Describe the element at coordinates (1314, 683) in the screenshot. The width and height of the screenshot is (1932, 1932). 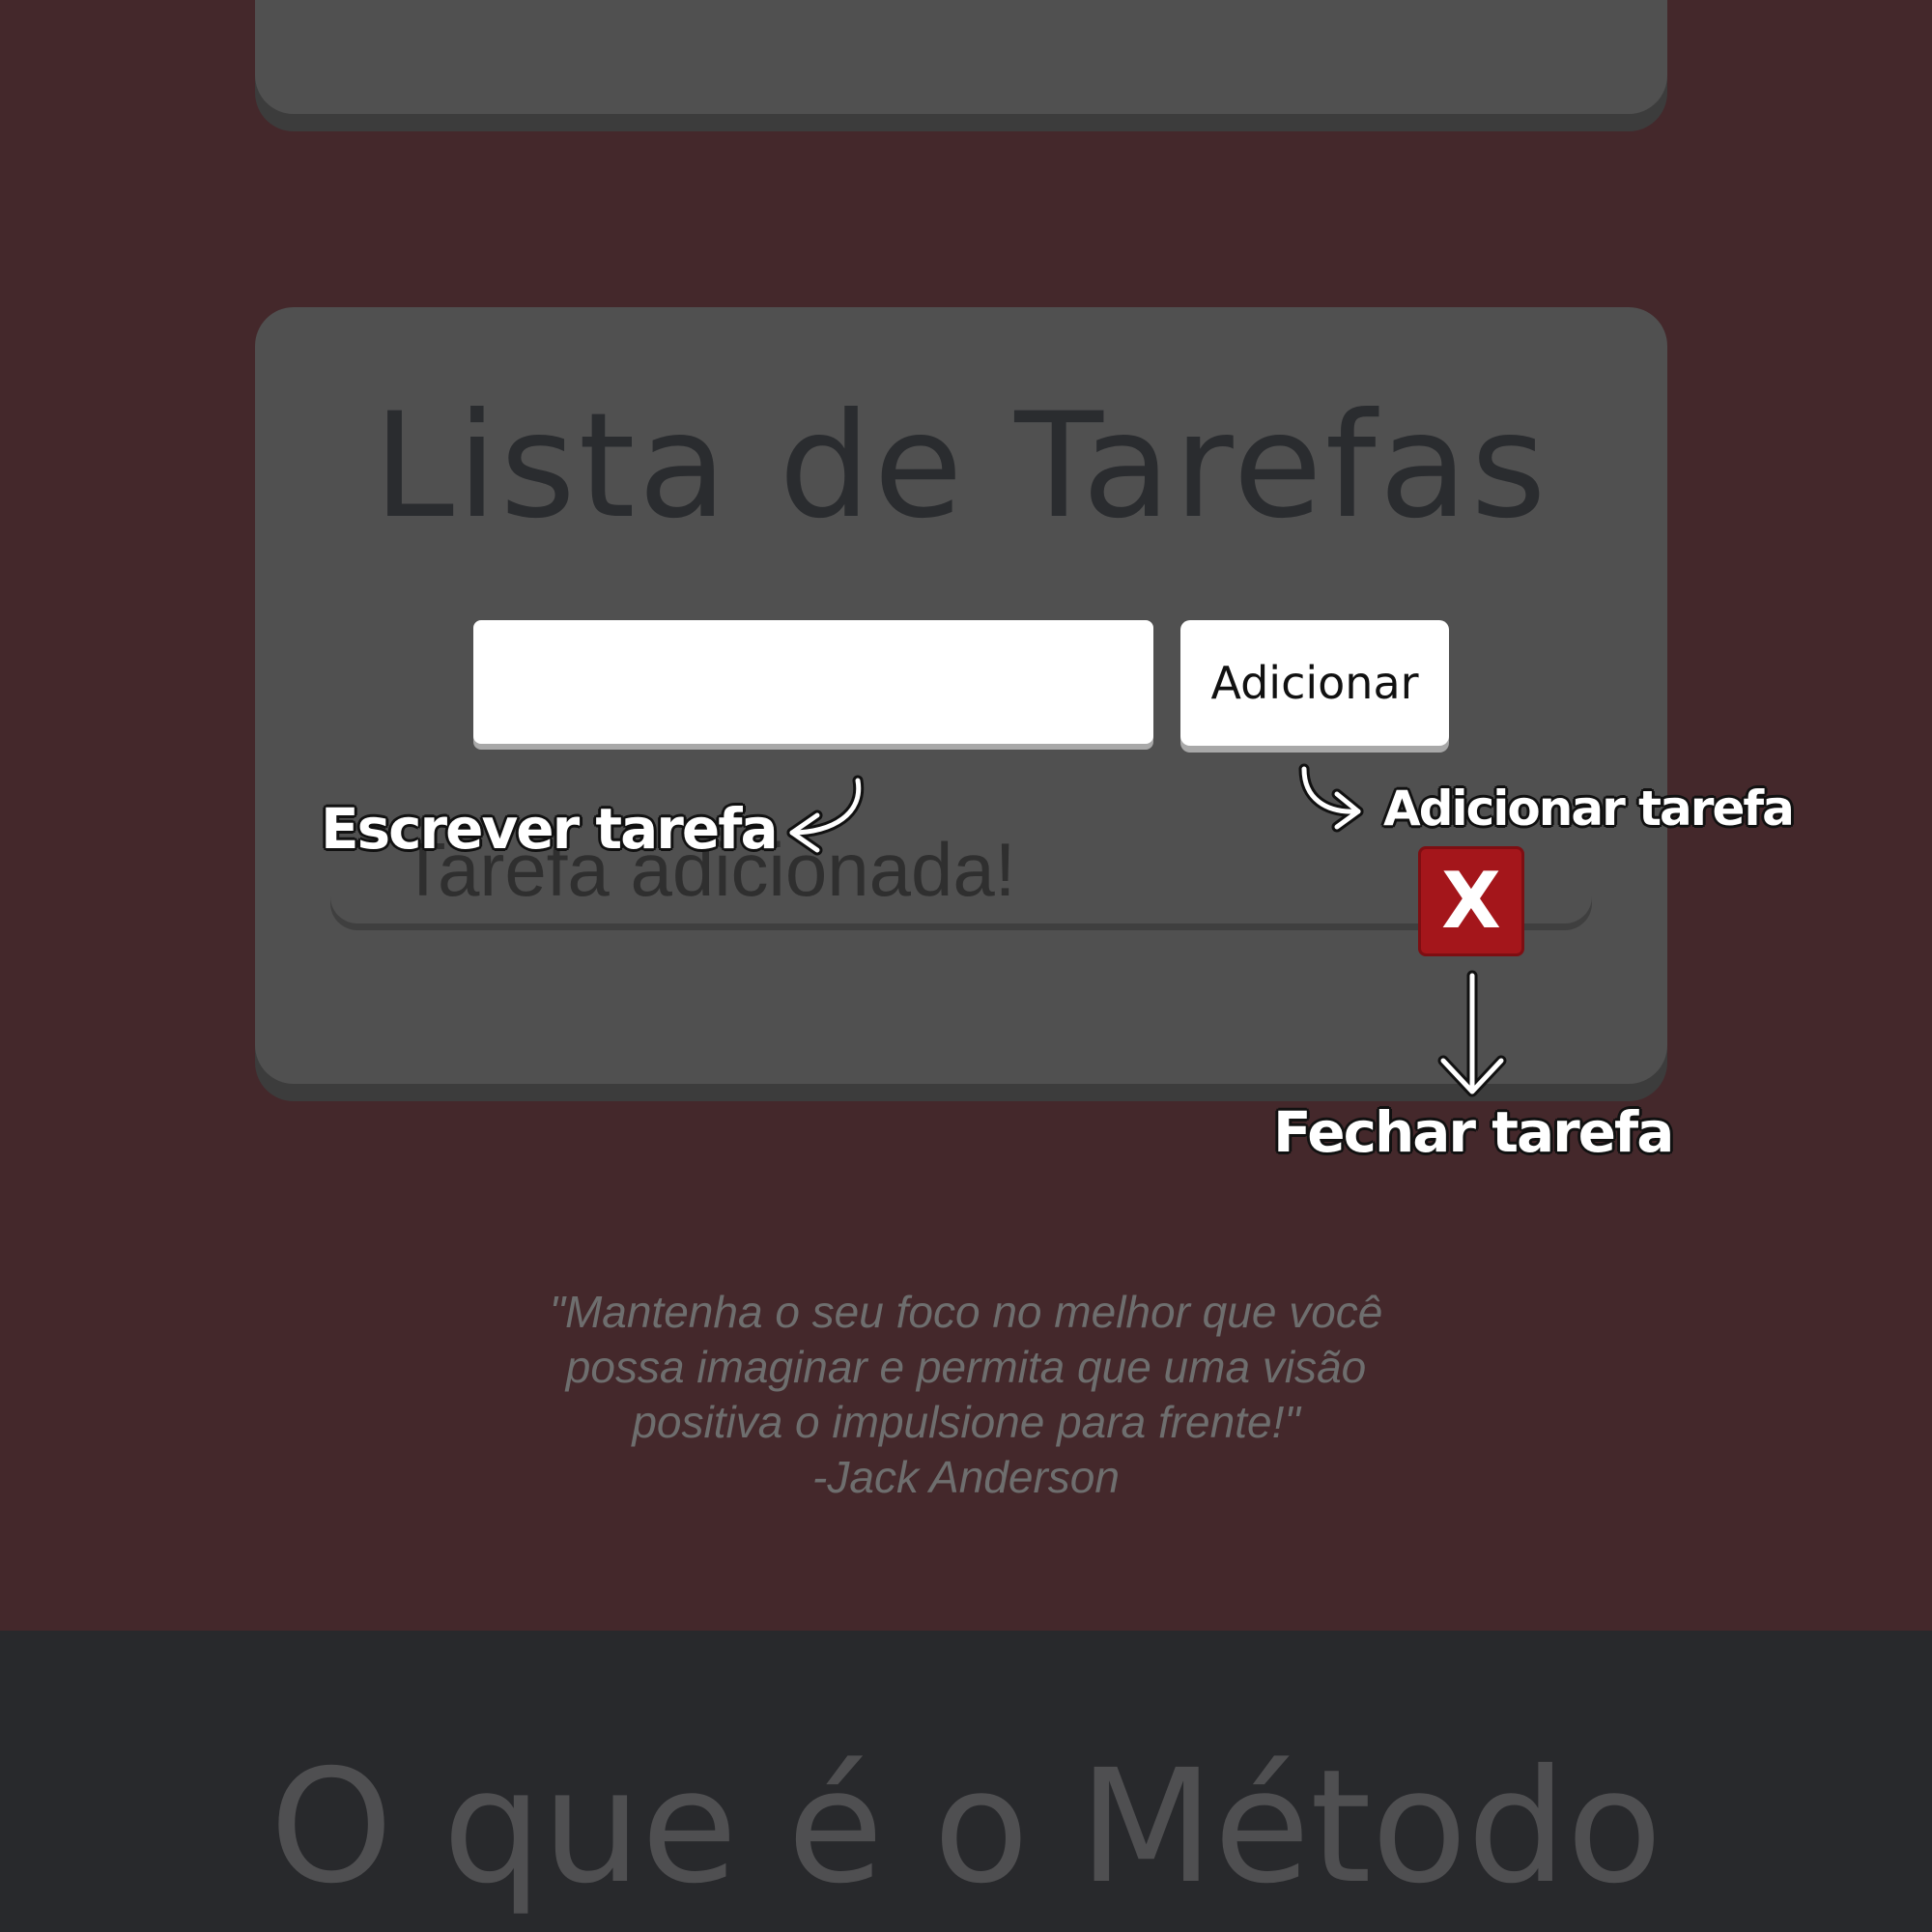
I see `add-task-button: Adicionar` at that location.